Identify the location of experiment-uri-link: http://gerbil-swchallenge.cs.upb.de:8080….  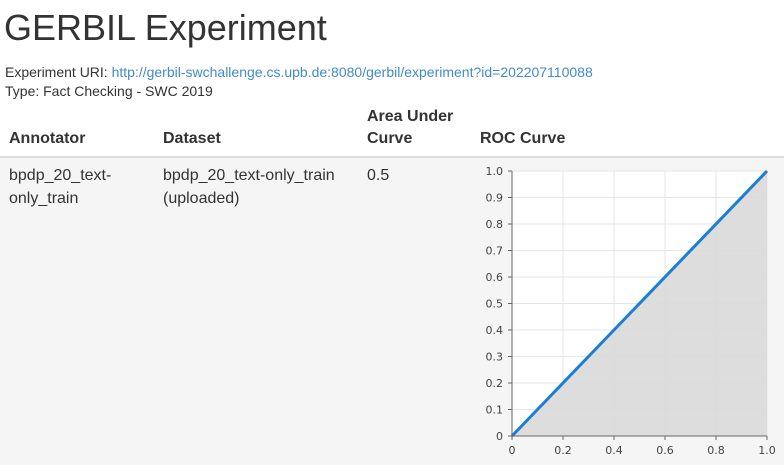
(352, 72).